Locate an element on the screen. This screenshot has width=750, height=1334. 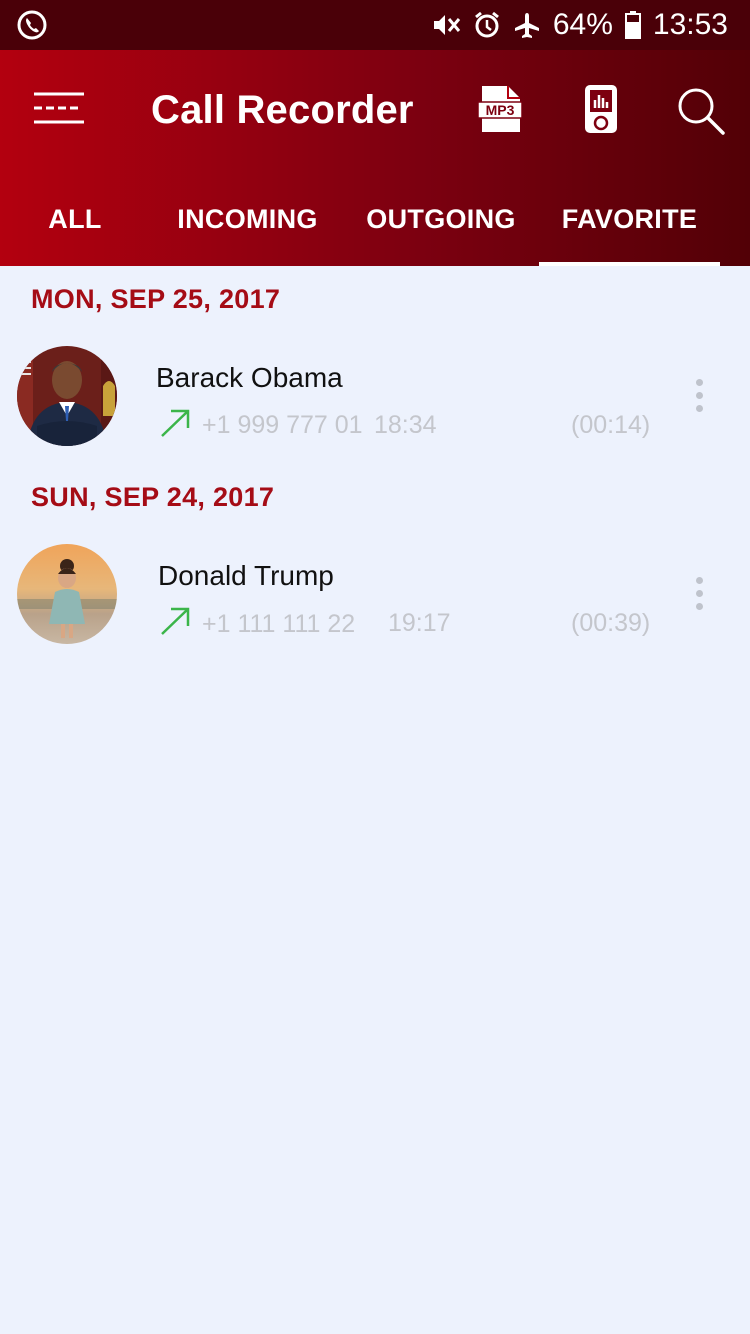
tab-outgoing-label: OUTGOING is located at coordinates (441, 219).